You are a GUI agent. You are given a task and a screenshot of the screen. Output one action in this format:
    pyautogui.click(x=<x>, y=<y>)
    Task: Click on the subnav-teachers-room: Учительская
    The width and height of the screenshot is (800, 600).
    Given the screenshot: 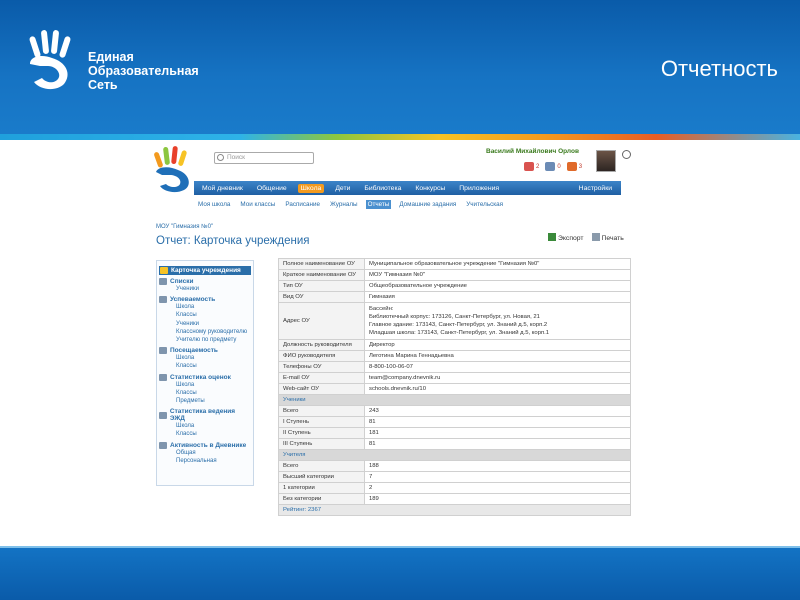 What is the action you would take?
    pyautogui.click(x=484, y=204)
    